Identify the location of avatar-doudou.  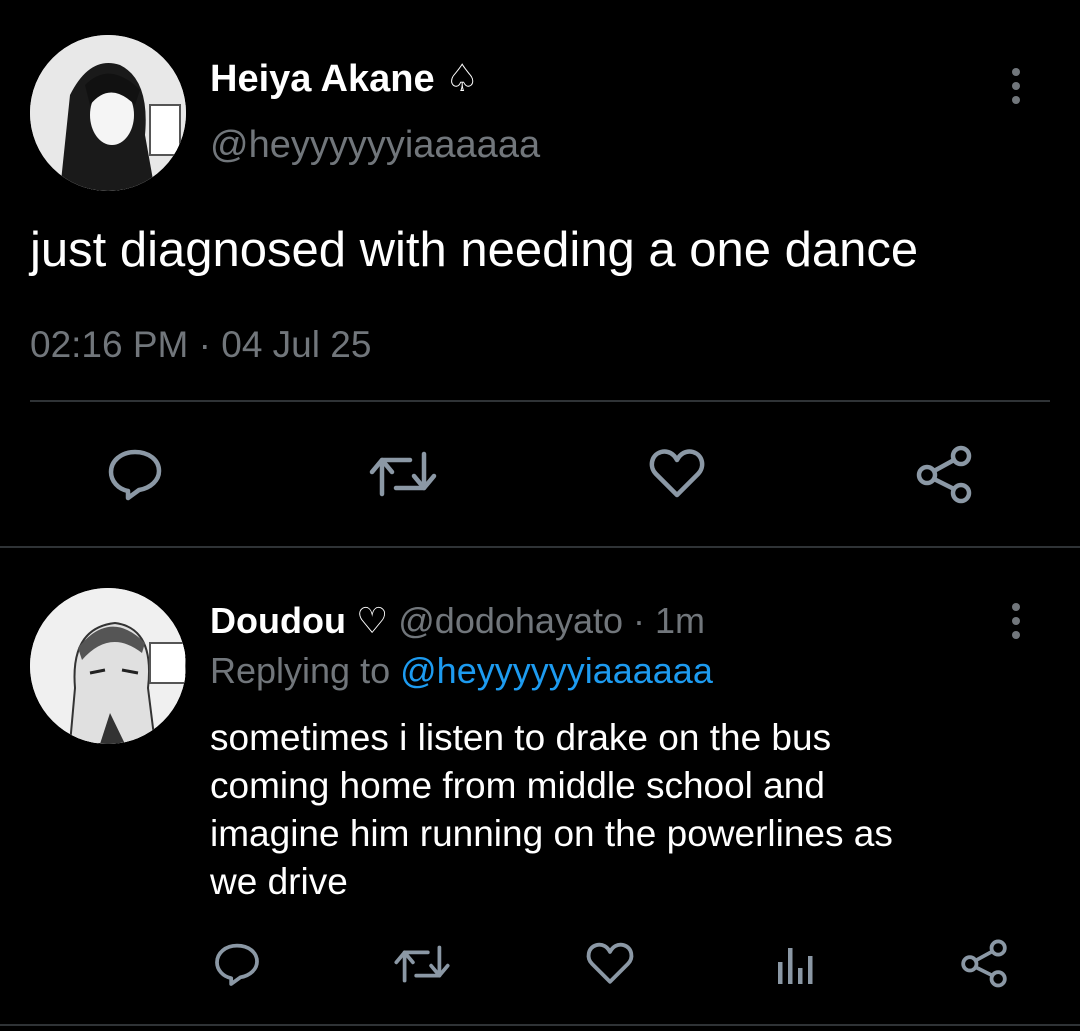
(108, 666).